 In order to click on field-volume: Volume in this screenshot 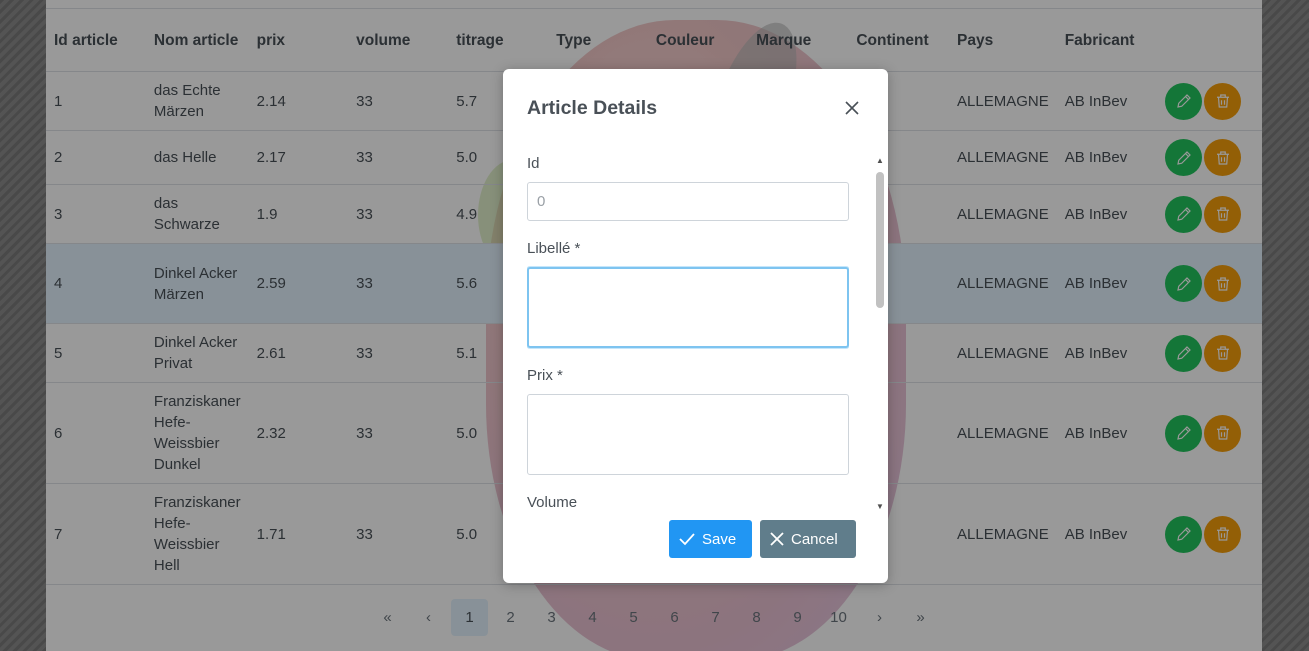, I will do `click(688, 502)`.